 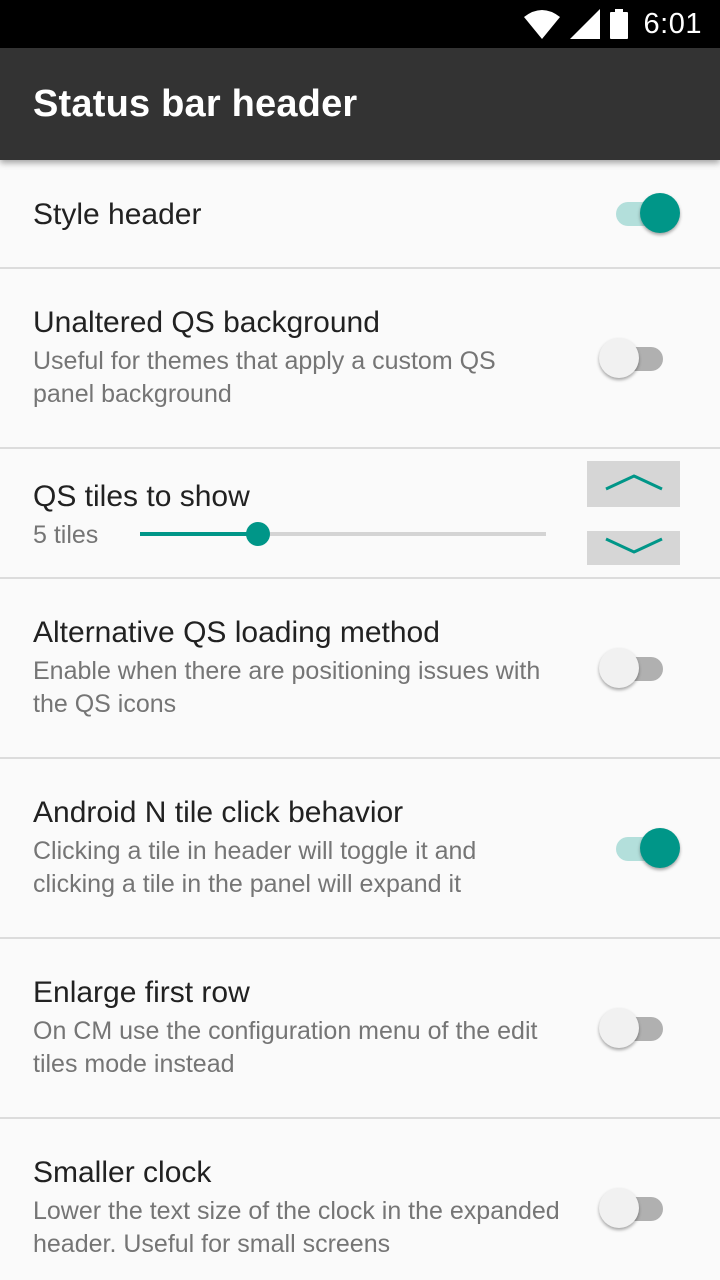 What do you see at coordinates (206, 322) in the screenshot?
I see `setting-title: Unaltered QS background` at bounding box center [206, 322].